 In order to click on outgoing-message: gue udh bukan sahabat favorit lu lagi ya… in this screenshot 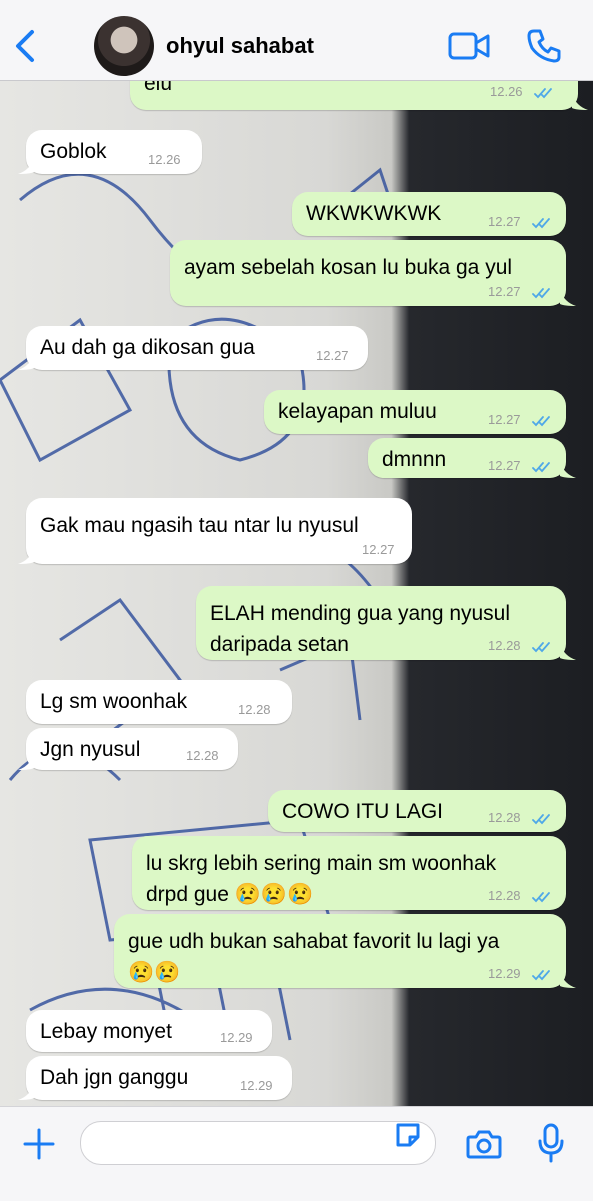, I will do `click(345, 951)`.